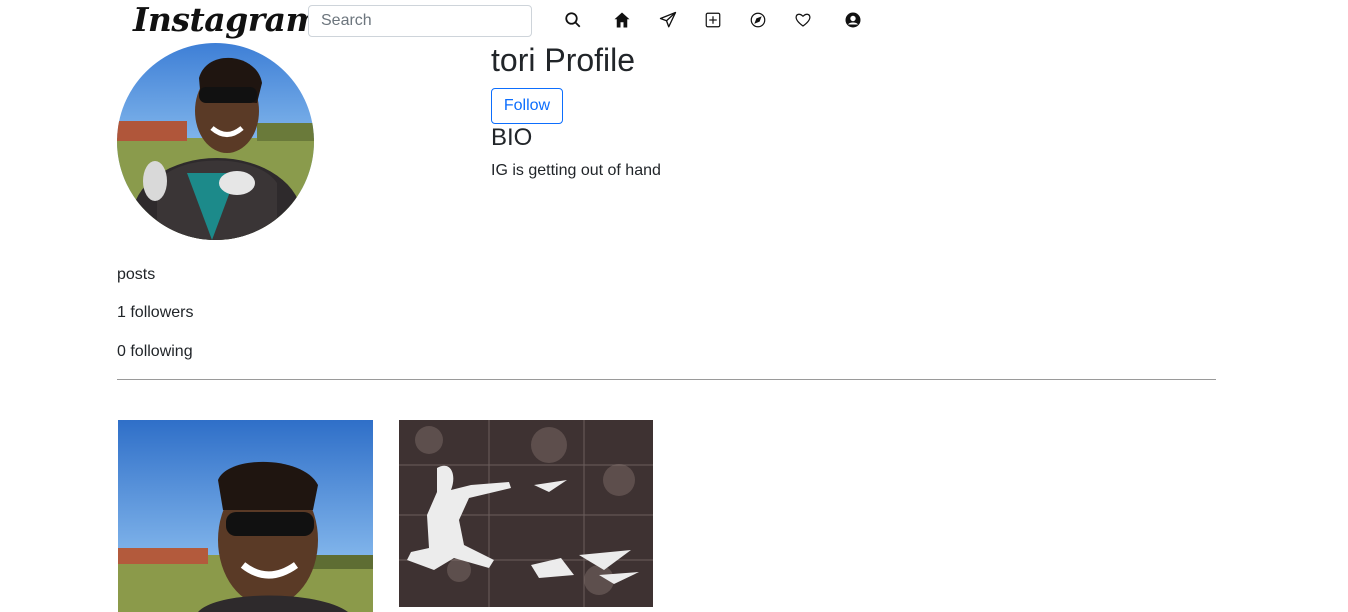 This screenshot has height=612, width=1348. What do you see at coordinates (512, 137) in the screenshot?
I see `bio-heading: BIO` at bounding box center [512, 137].